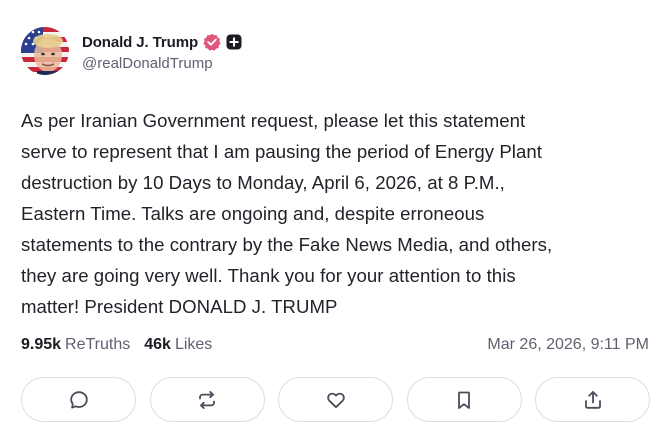  I want to click on user-handle: @realDonaldTrump, so click(162, 63).